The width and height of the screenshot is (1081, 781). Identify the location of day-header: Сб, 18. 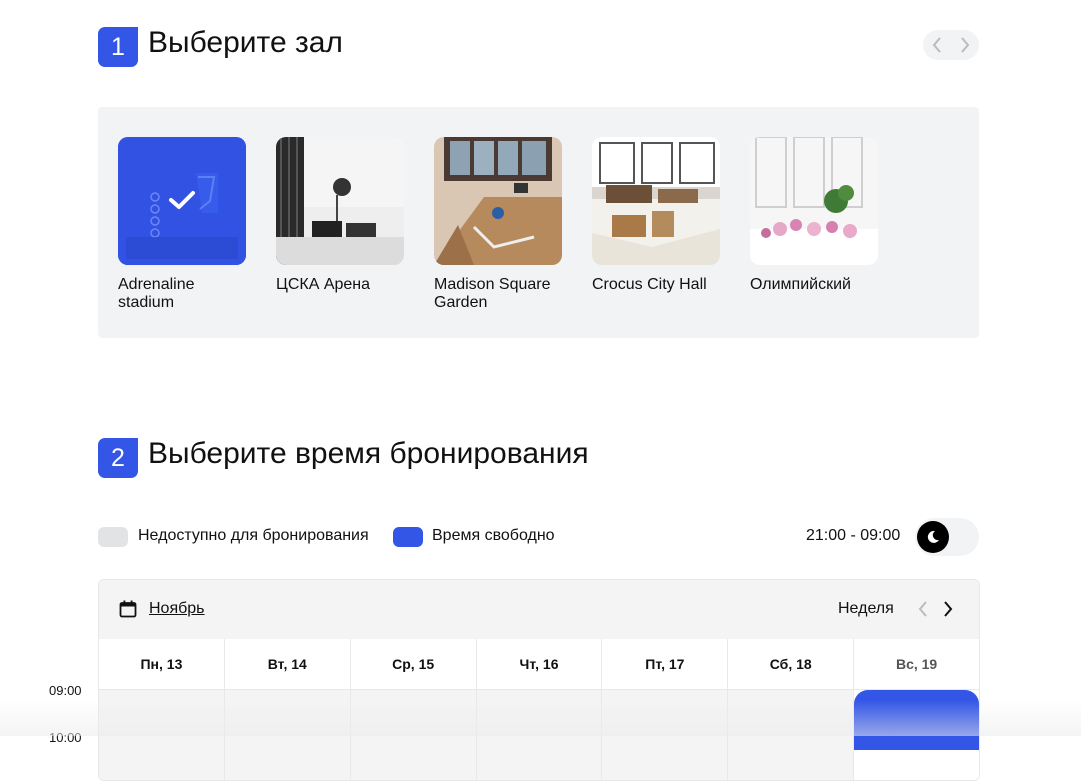
(791, 664).